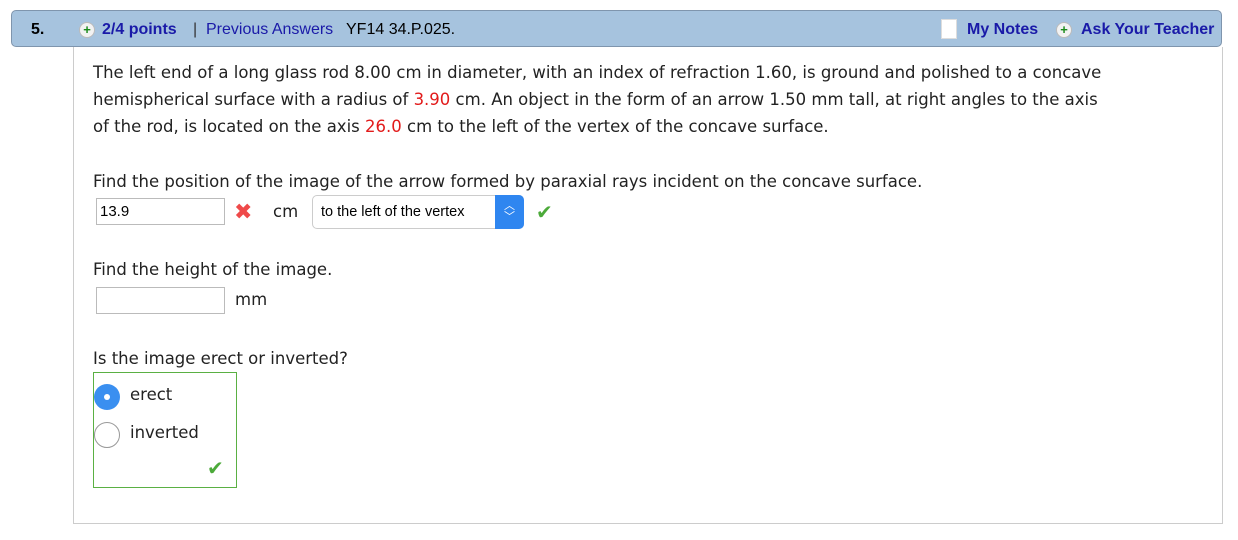 The height and width of the screenshot is (540, 1238). What do you see at coordinates (949, 29) in the screenshot?
I see `note-icon` at bounding box center [949, 29].